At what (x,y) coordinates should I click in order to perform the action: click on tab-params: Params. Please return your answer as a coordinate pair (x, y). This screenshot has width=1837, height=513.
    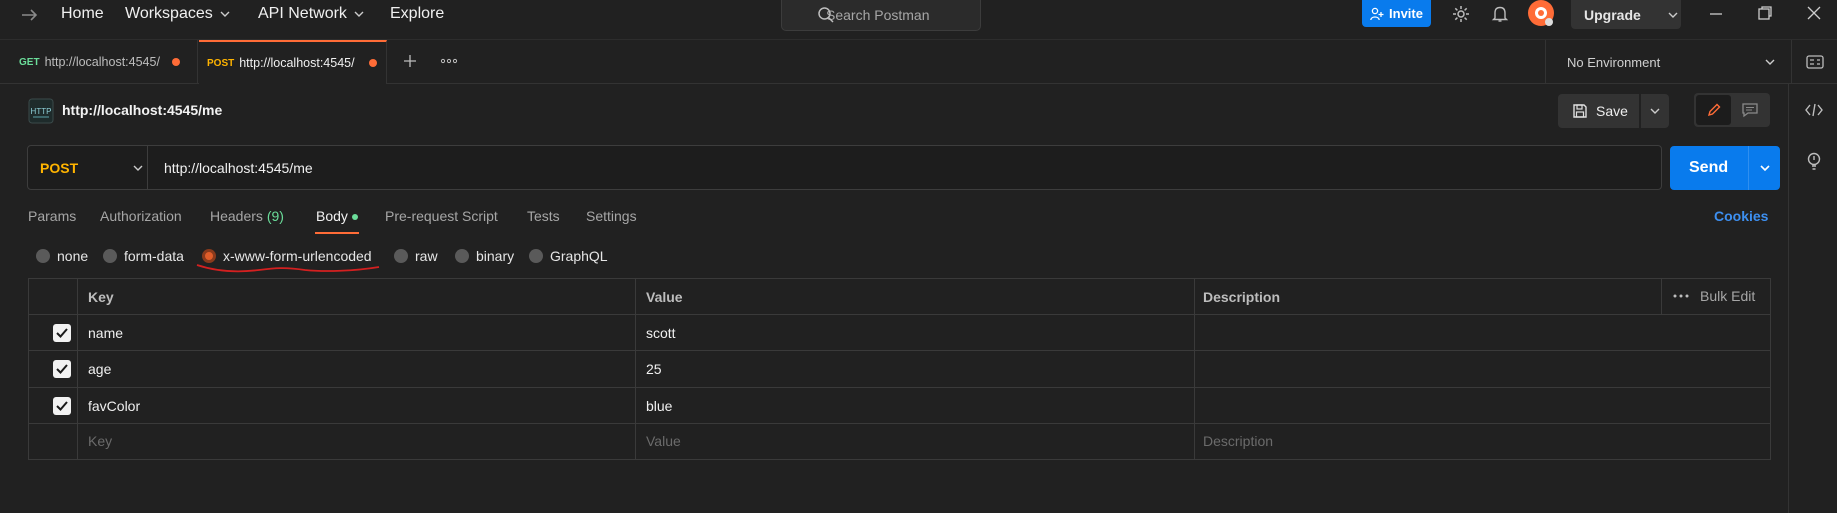
    Looking at the image, I should click on (52, 216).